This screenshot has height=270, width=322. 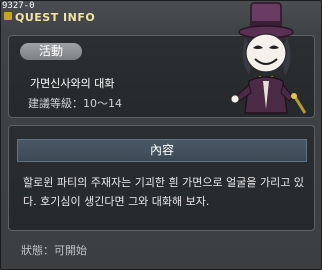 I want to click on recommended-level: 建議等級：10～14, so click(x=75, y=103).